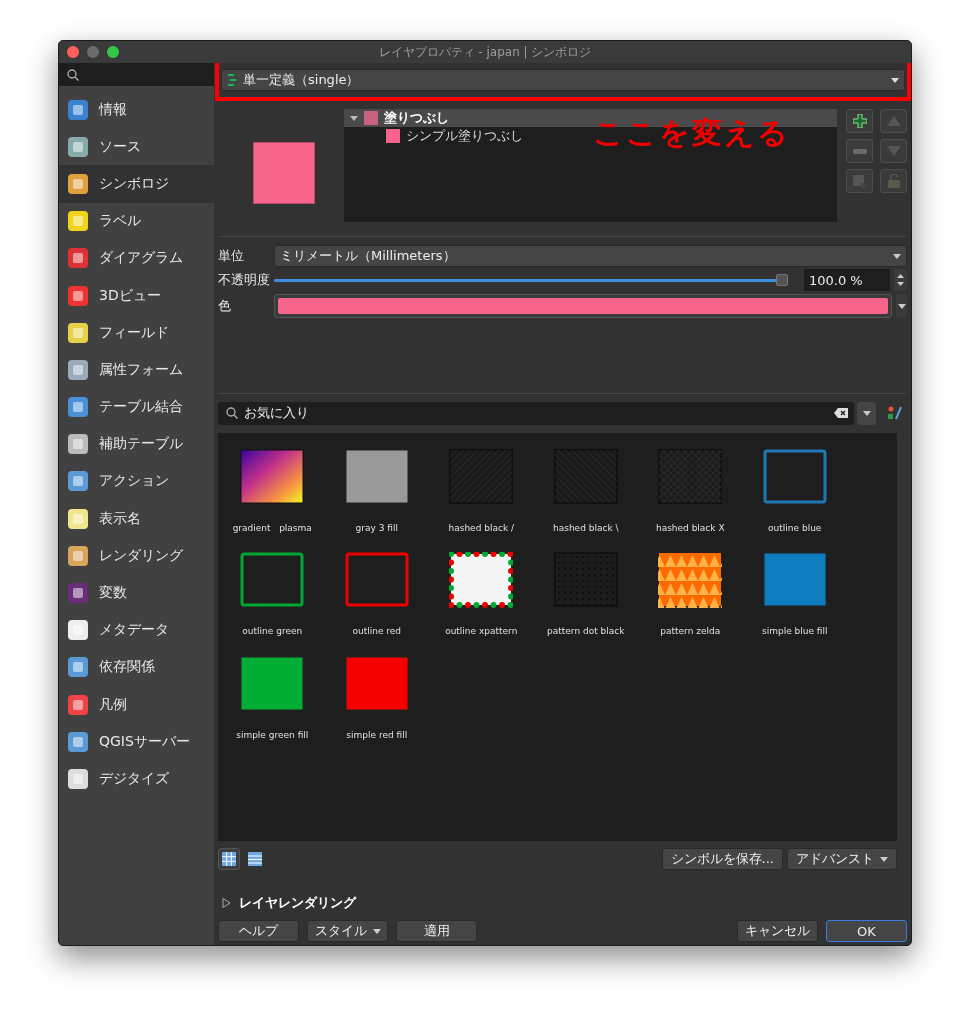 This screenshot has width=969, height=1024. Describe the element at coordinates (347, 931) in the screenshot. I see `style-menu-button: スタイル` at that location.